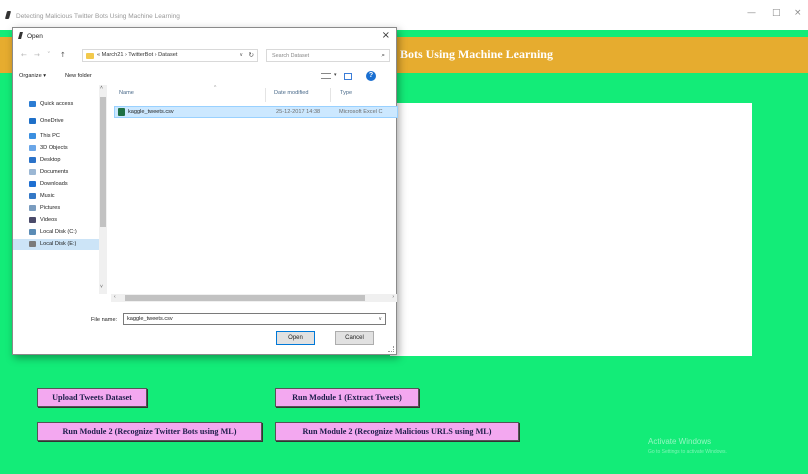  Describe the element at coordinates (32, 104) in the screenshot. I see `star-icon` at that location.